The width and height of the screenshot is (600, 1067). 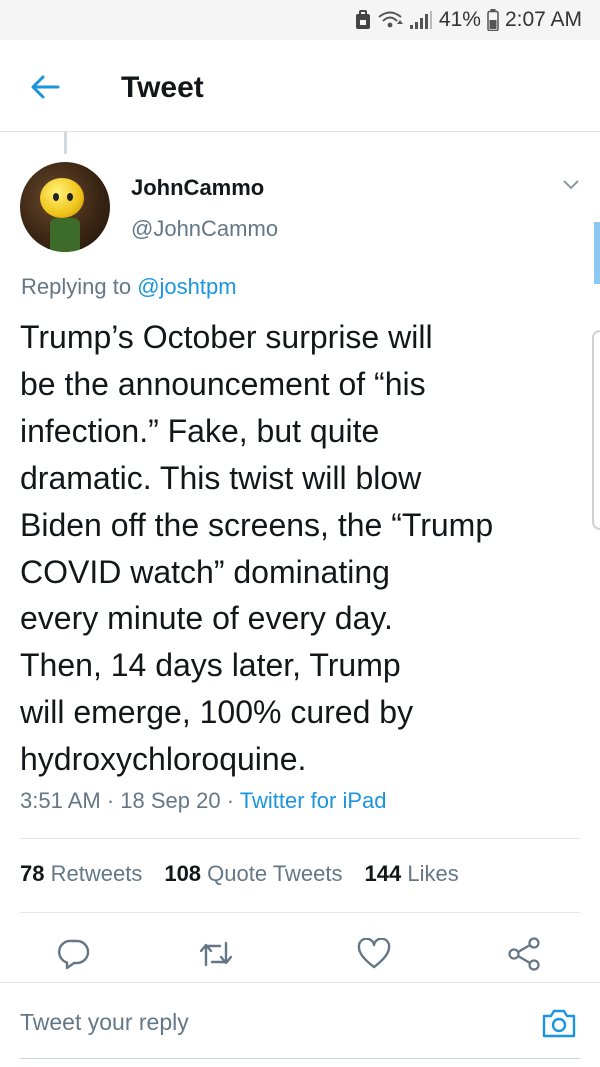 What do you see at coordinates (313, 800) in the screenshot?
I see `tweet-source-link: Twitter for iPad` at bounding box center [313, 800].